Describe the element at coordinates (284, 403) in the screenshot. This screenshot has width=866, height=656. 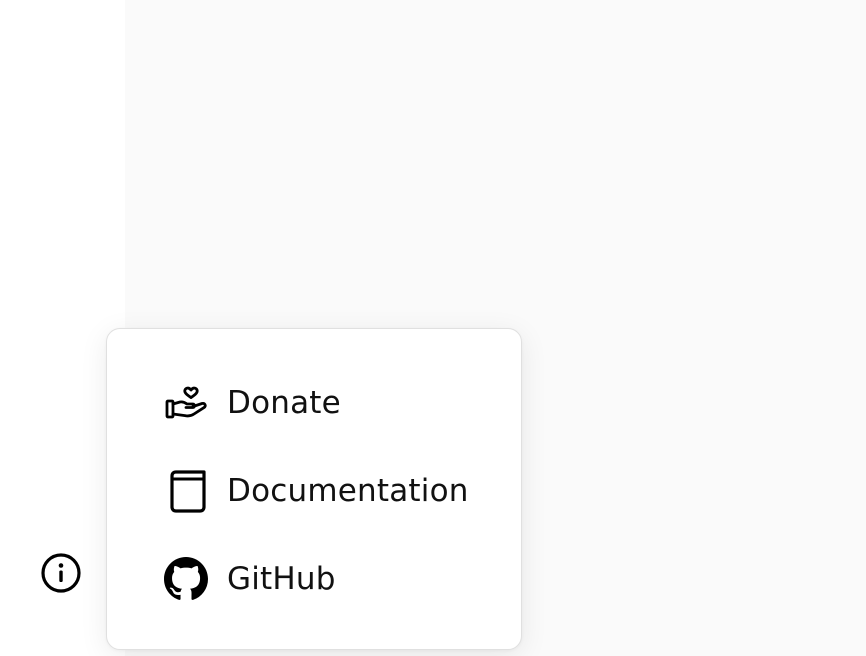
I see `menu-item-label: Donate` at that location.